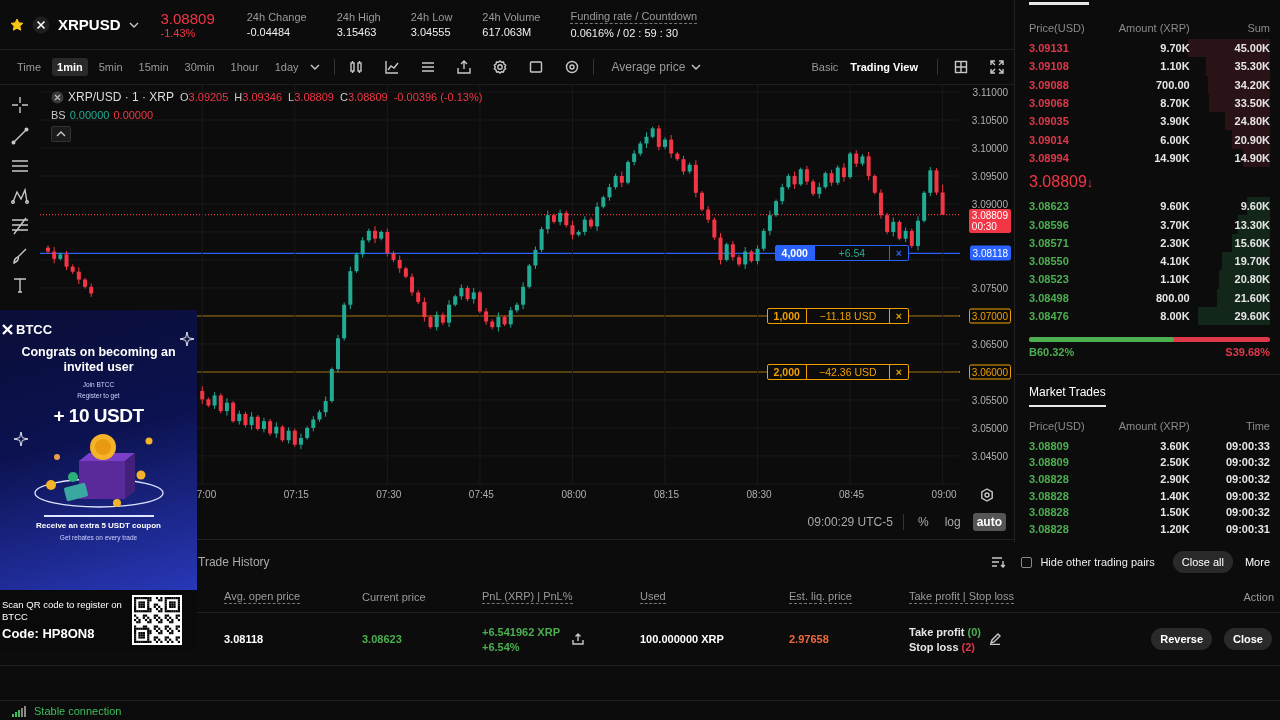  What do you see at coordinates (1175, 462) in the screenshot?
I see `trade-amount: 2.50K` at bounding box center [1175, 462].